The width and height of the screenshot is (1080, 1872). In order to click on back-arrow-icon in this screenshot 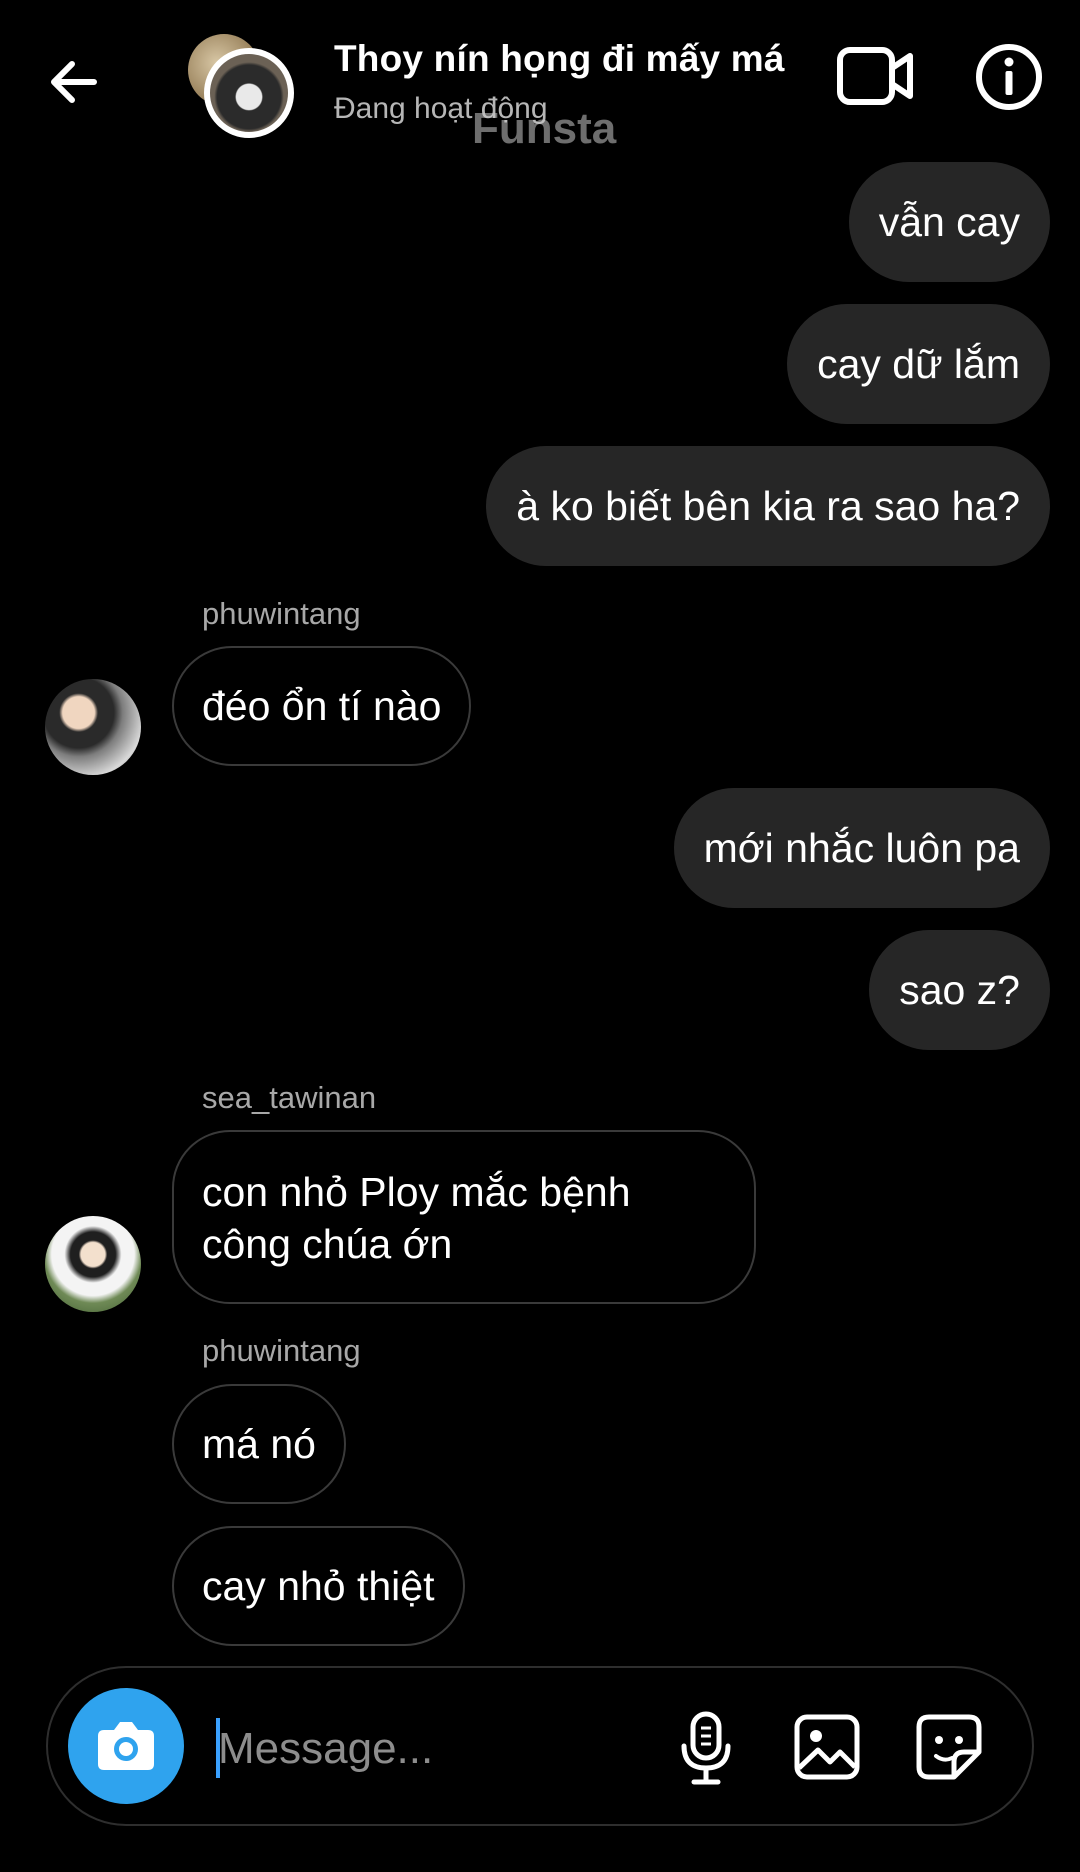, I will do `click(74, 82)`.